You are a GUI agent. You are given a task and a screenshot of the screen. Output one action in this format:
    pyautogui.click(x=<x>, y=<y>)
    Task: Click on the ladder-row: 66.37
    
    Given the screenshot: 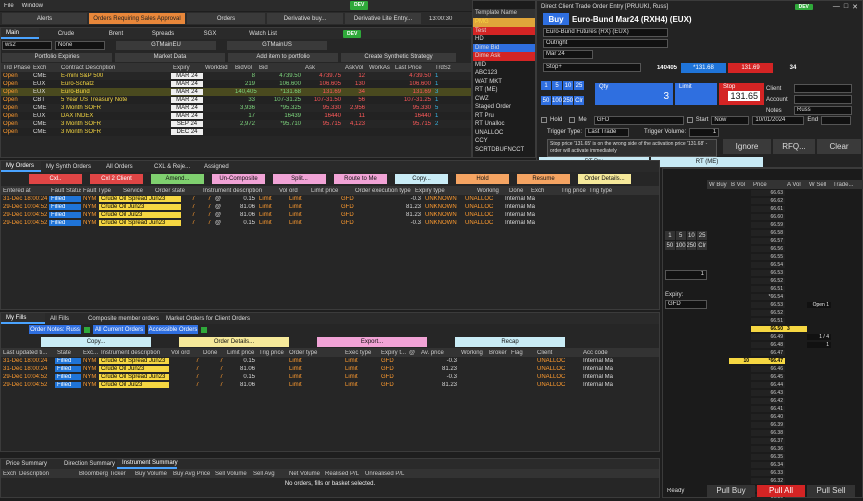 What is the action you would take?
    pyautogui.click(x=785, y=441)
    